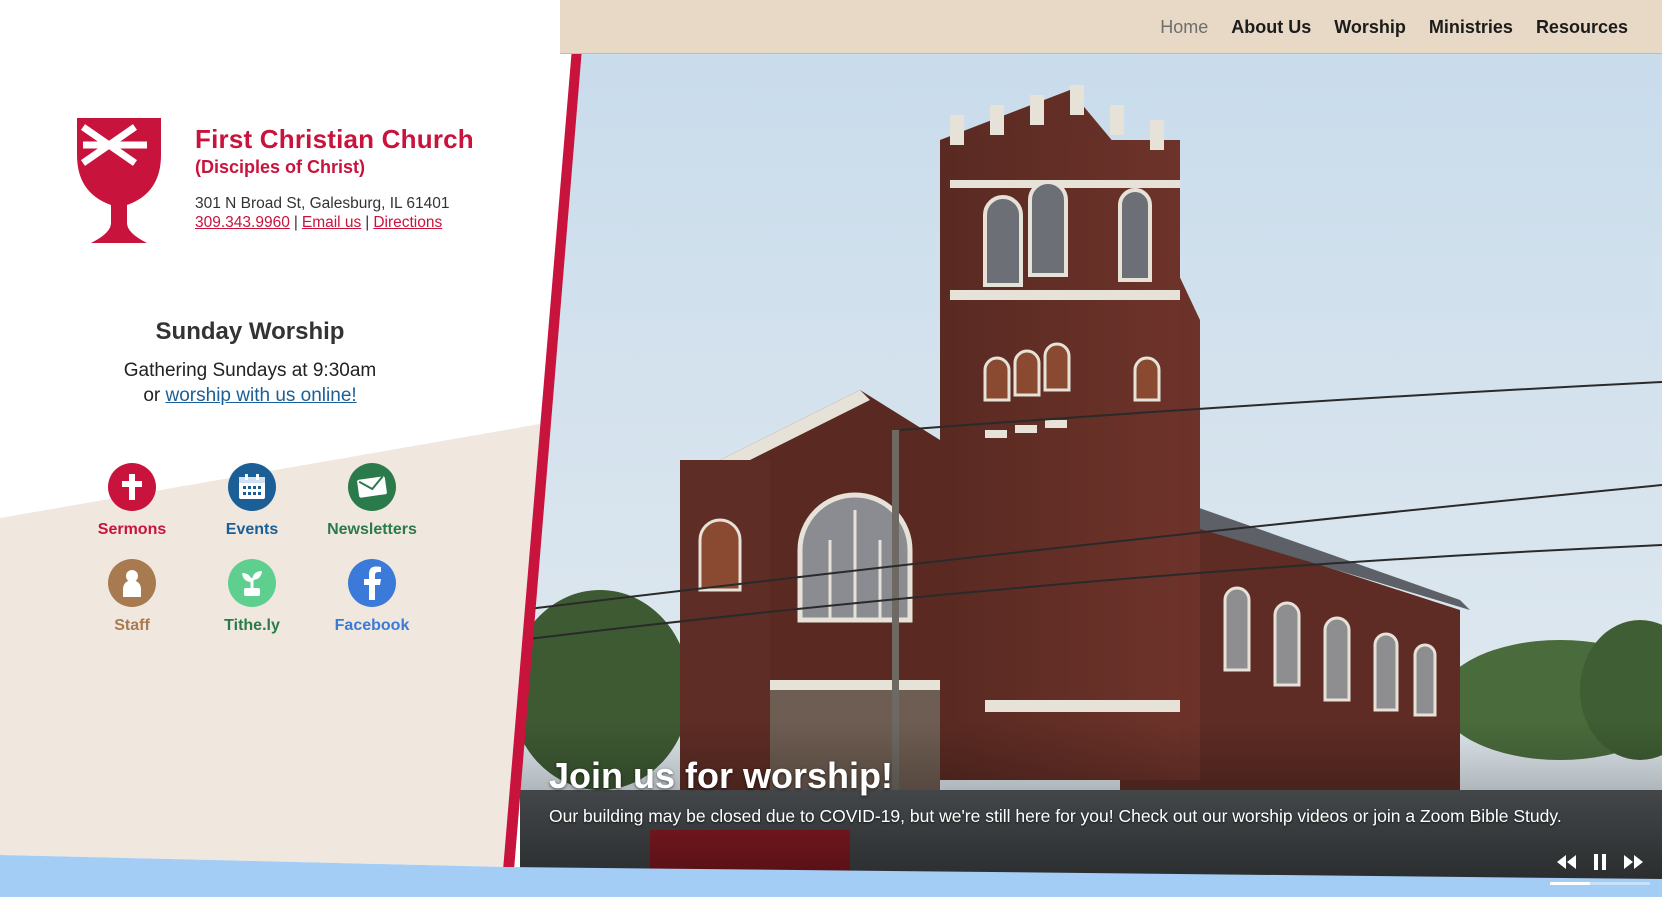  I want to click on quick-link-label: Facebook, so click(372, 625).